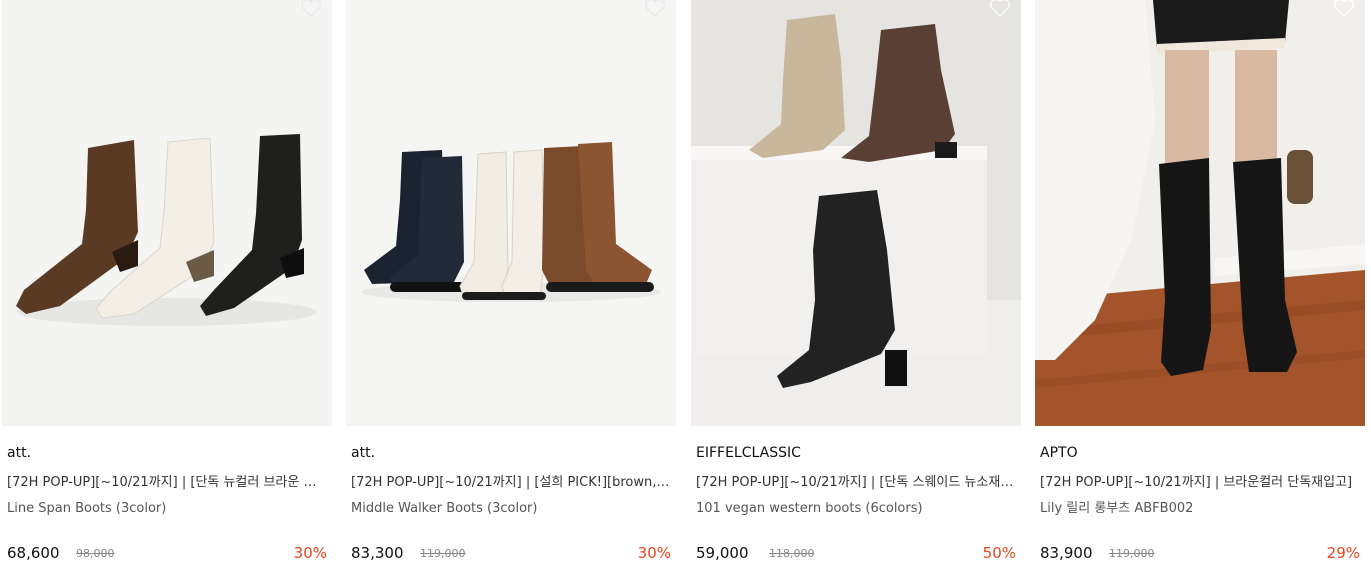 Image resolution: width=1371 pixels, height=570 pixels. I want to click on price-row: 68,600 98,000 30%, so click(167, 552).